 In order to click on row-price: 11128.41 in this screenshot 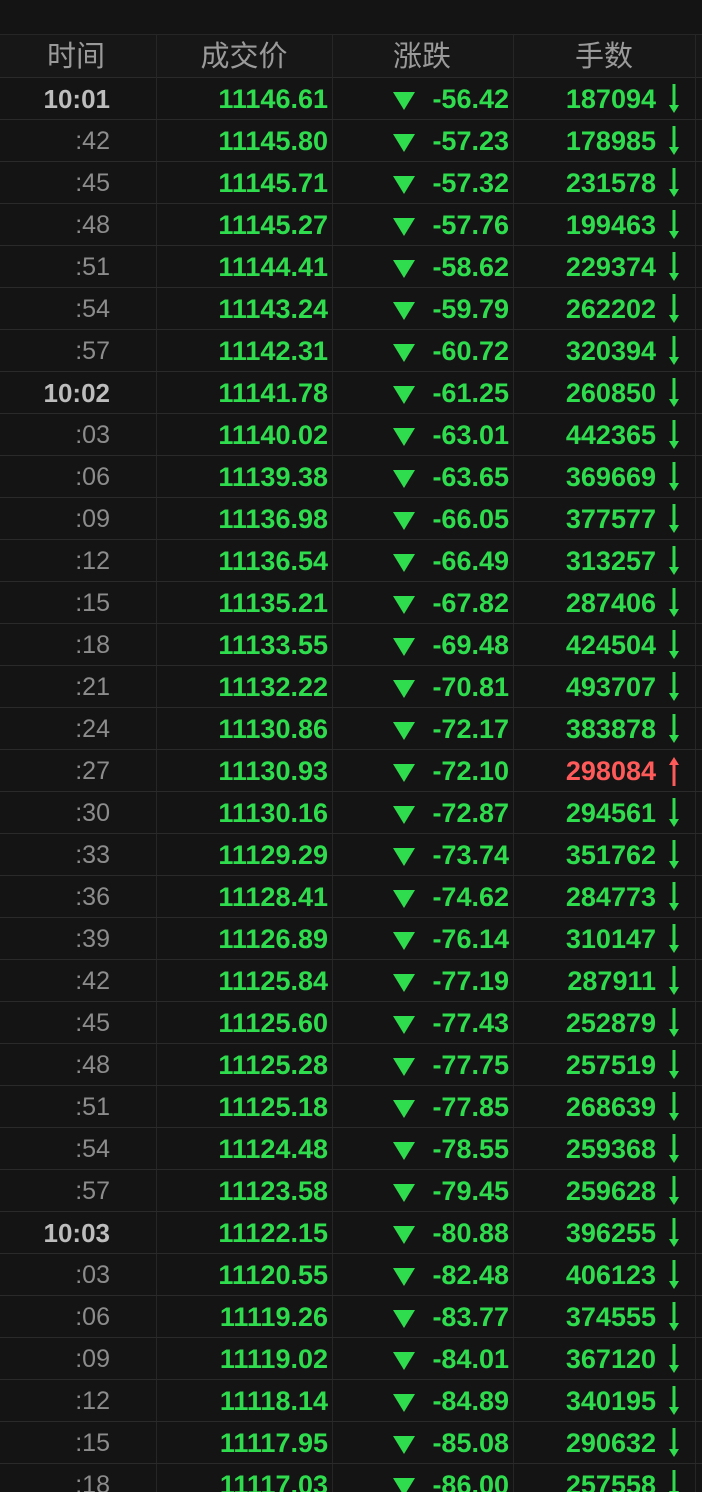, I will do `click(273, 897)`.